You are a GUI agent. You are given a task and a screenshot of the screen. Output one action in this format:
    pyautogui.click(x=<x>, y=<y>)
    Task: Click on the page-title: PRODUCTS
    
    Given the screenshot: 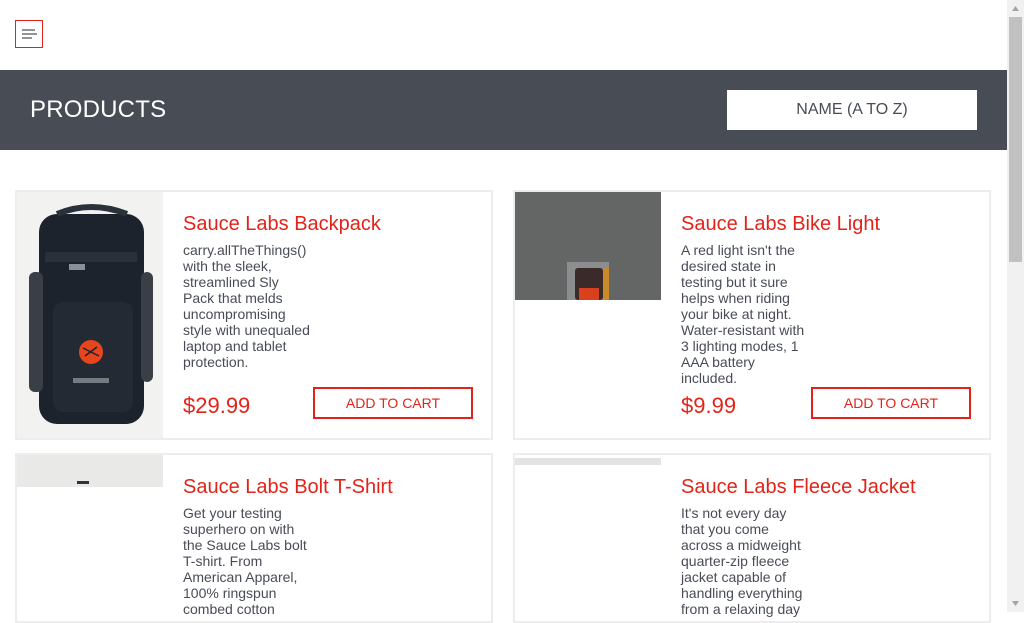 What is the action you would take?
    pyautogui.click(x=98, y=109)
    